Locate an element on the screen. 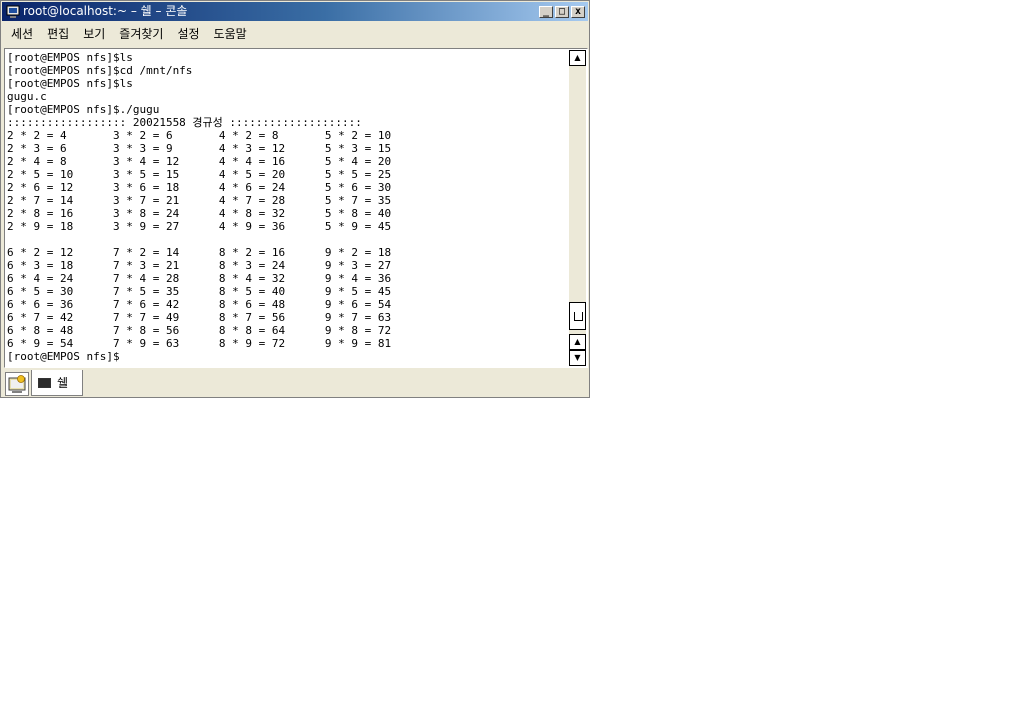 This screenshot has height=719, width=1026. vertical-scrollbar: ▲ ▲ ▼ is located at coordinates (577, 208).